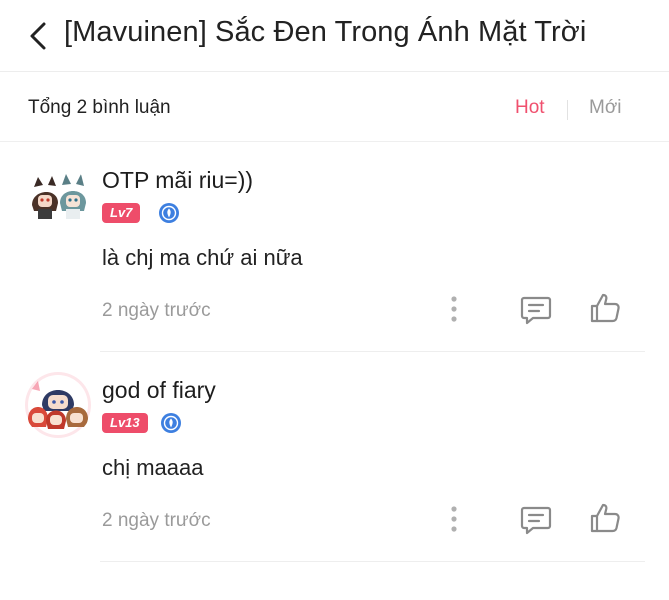  I want to click on comments-toolbar: Tổng 2 bình luận Hot Mới, so click(334, 107).